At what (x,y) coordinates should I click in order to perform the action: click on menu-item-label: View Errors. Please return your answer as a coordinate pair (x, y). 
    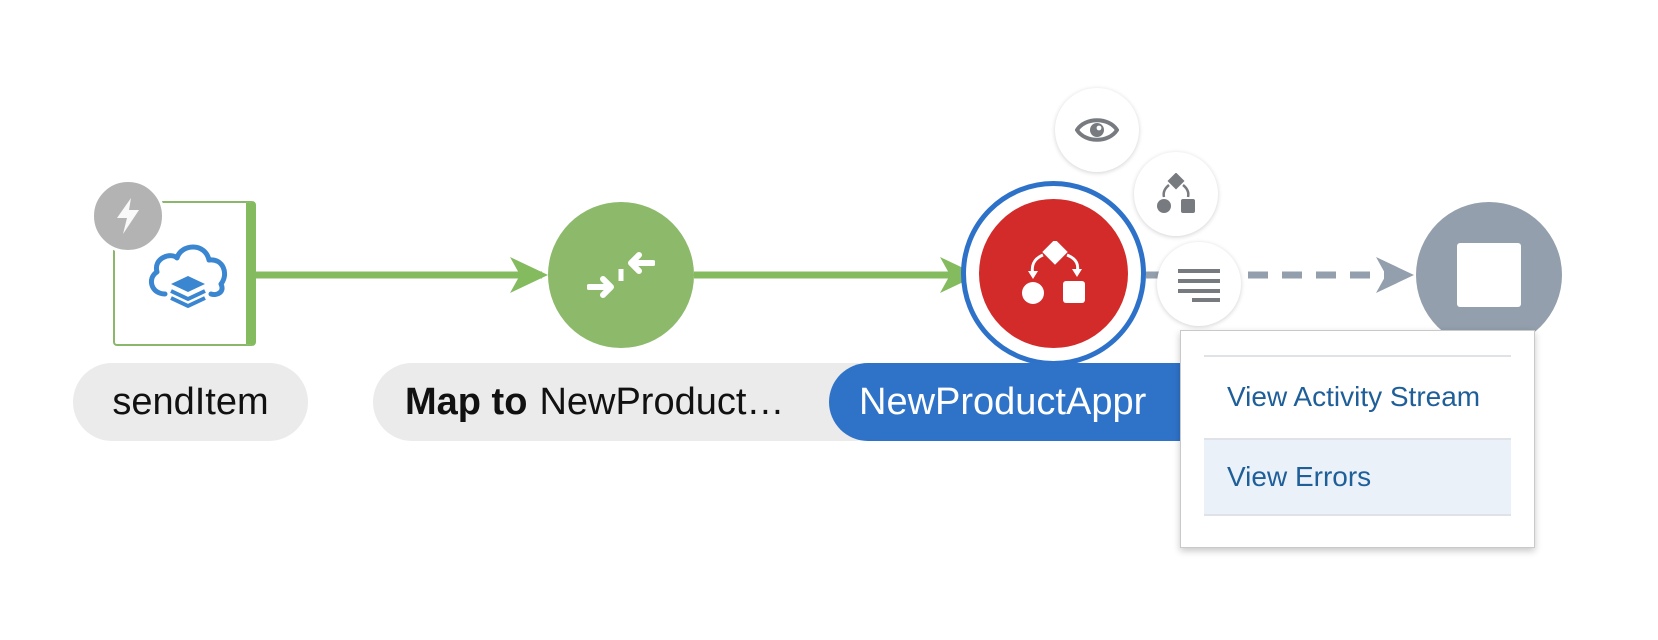
    Looking at the image, I should click on (1299, 476).